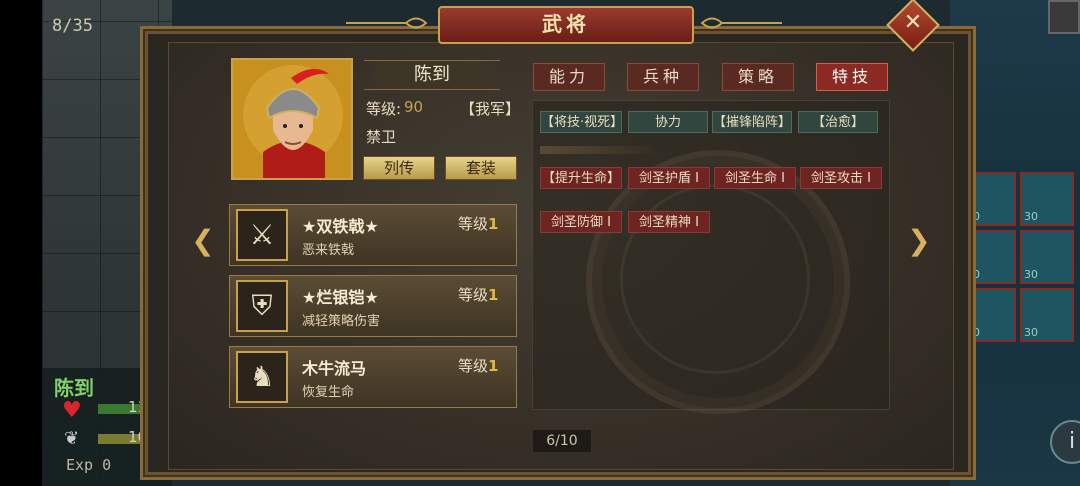 The width and height of the screenshot is (1080, 486). What do you see at coordinates (669, 178) in the screenshot?
I see `skill-chip: 剑圣护盾 I` at bounding box center [669, 178].